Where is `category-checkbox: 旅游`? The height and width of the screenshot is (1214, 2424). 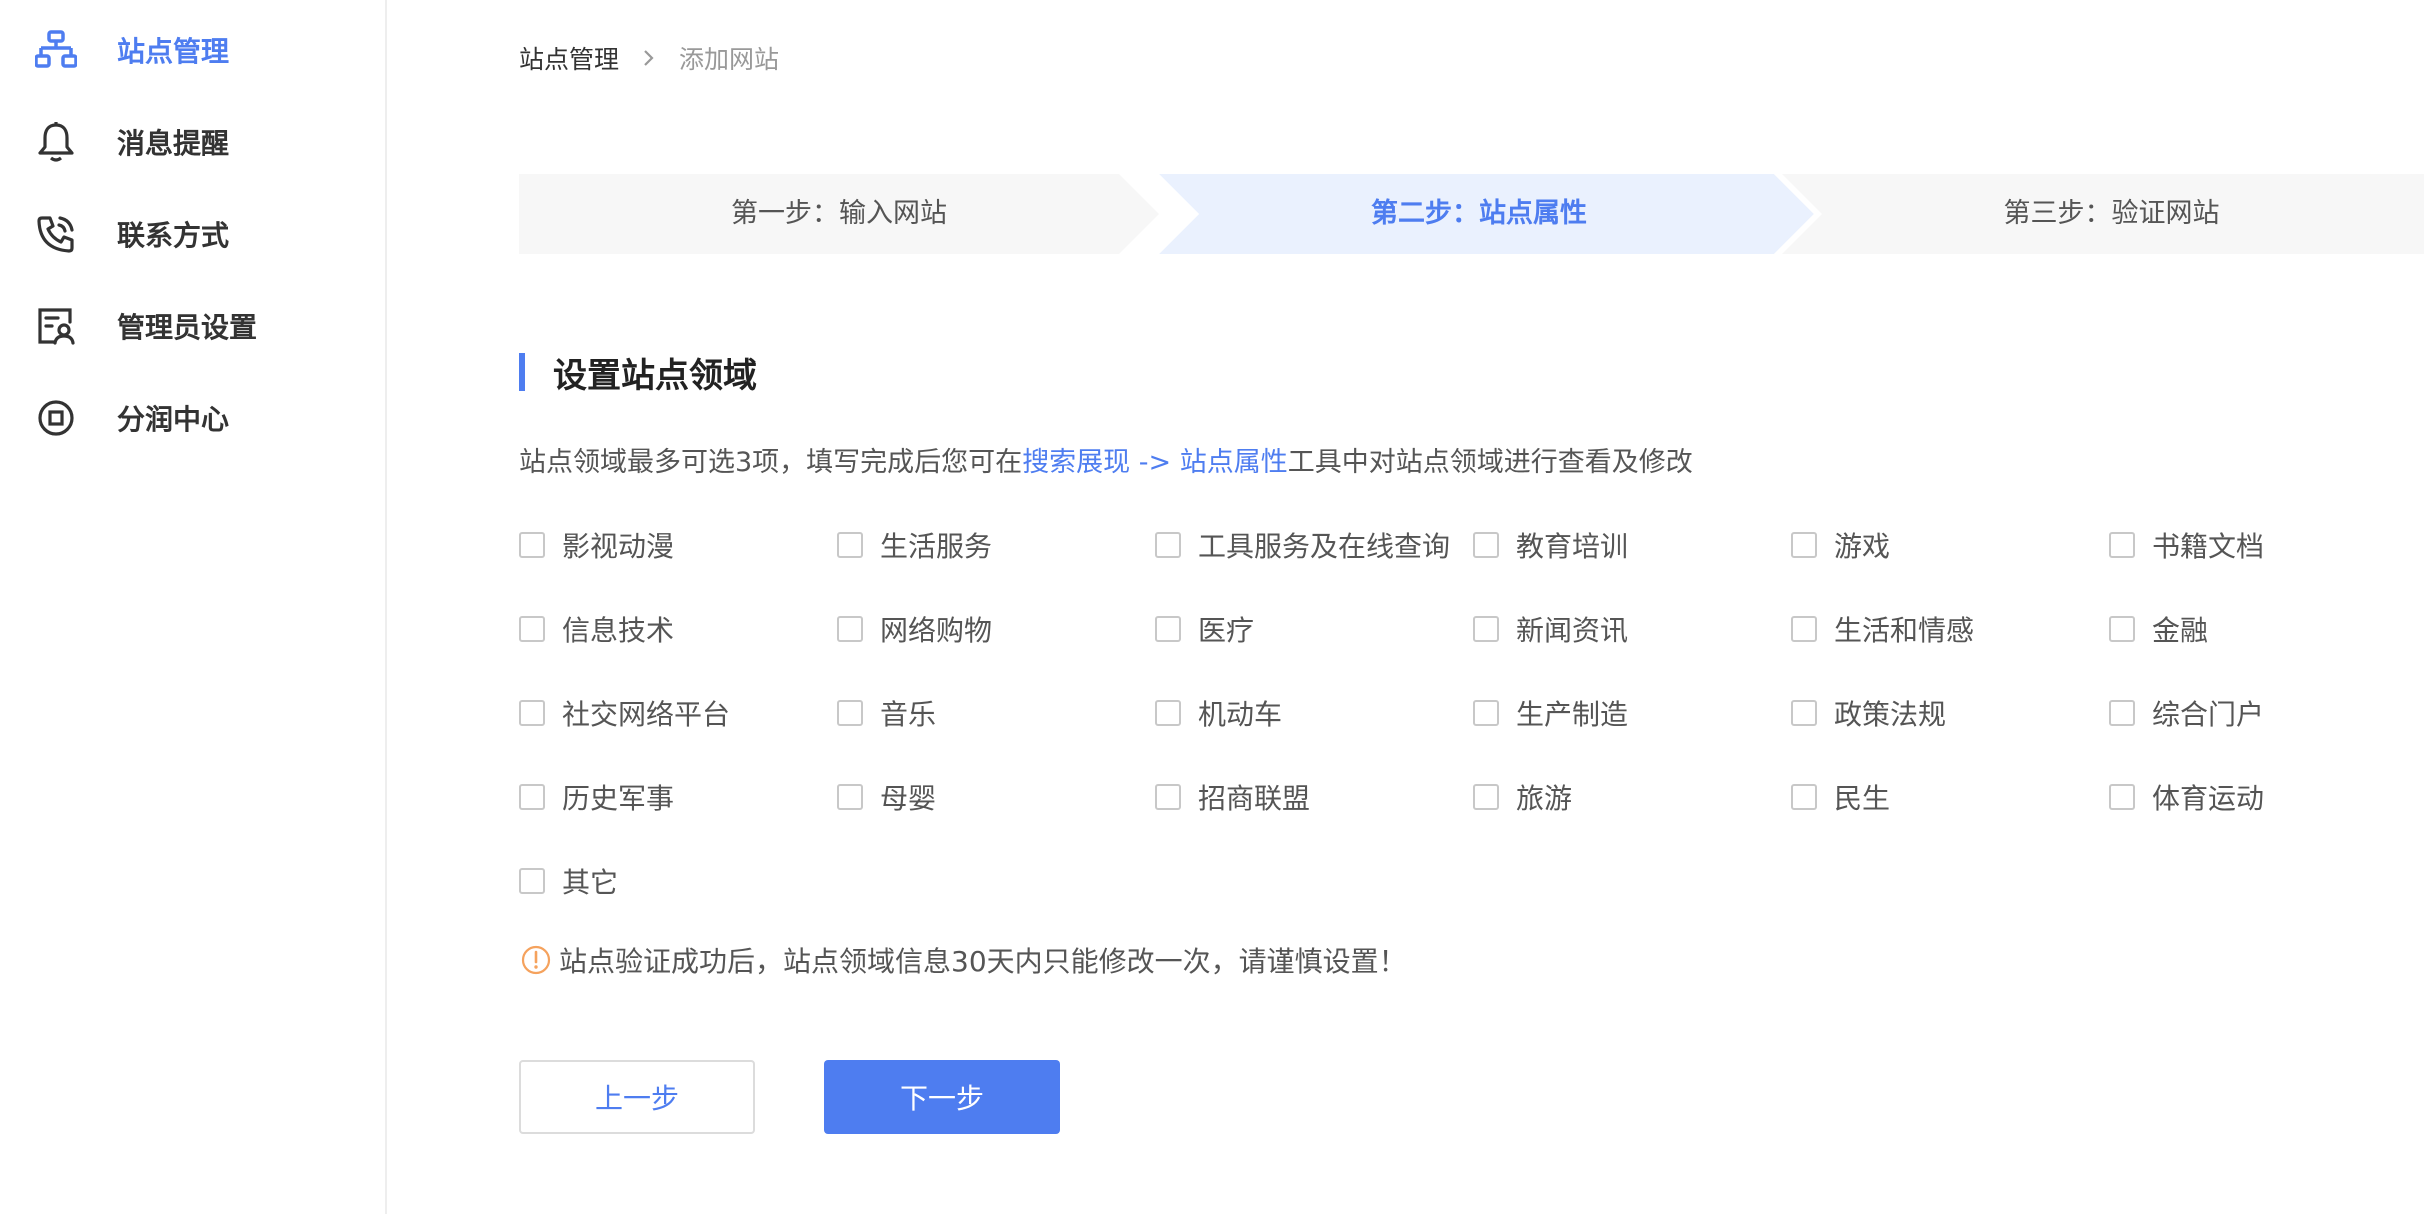 category-checkbox: 旅游 is located at coordinates (1522, 797).